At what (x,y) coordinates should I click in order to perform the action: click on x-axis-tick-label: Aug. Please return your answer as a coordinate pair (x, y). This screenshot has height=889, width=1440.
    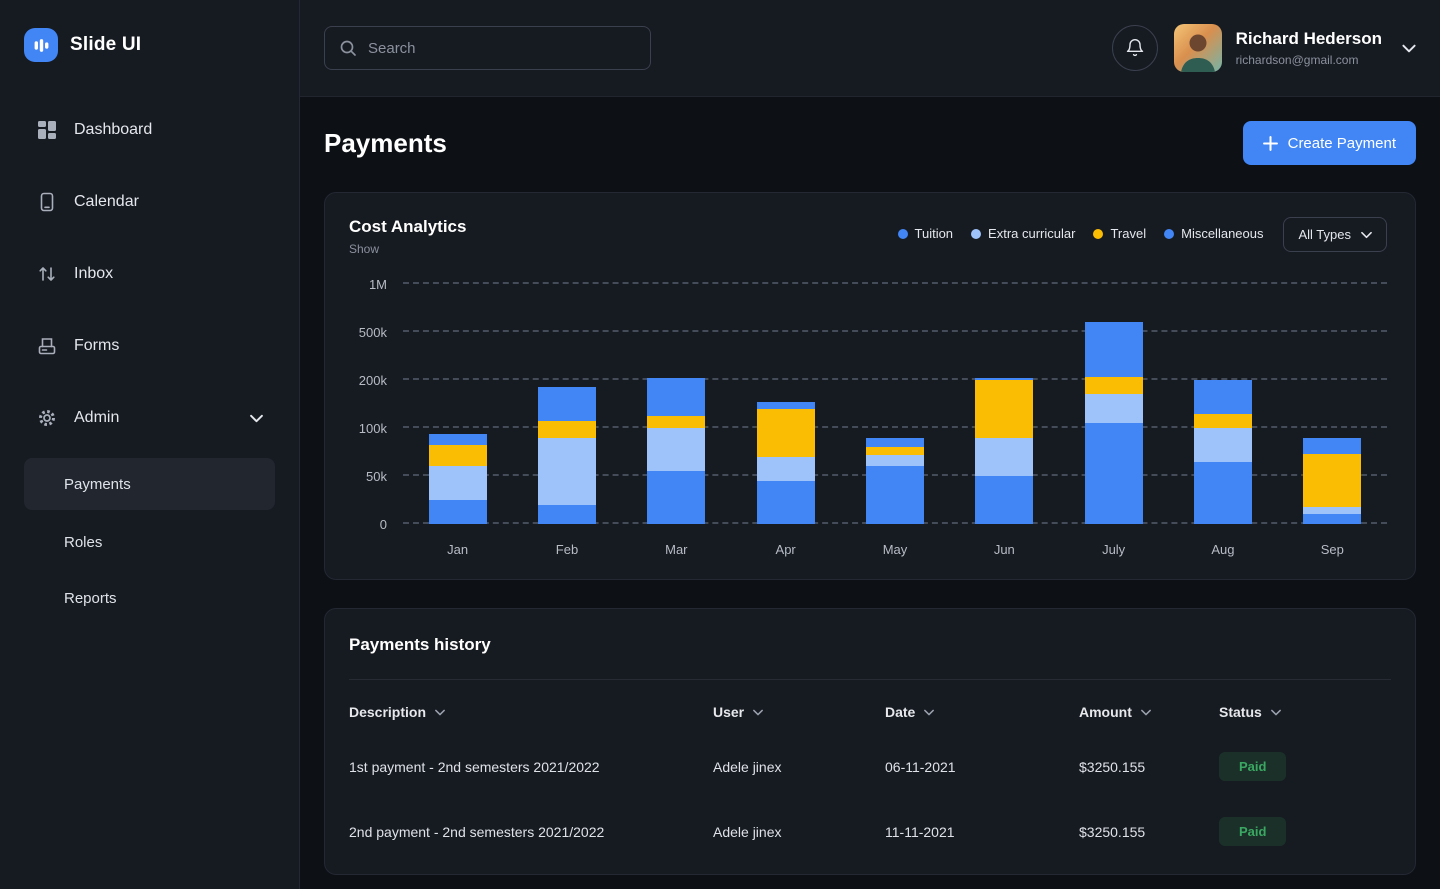
    Looking at the image, I should click on (1223, 549).